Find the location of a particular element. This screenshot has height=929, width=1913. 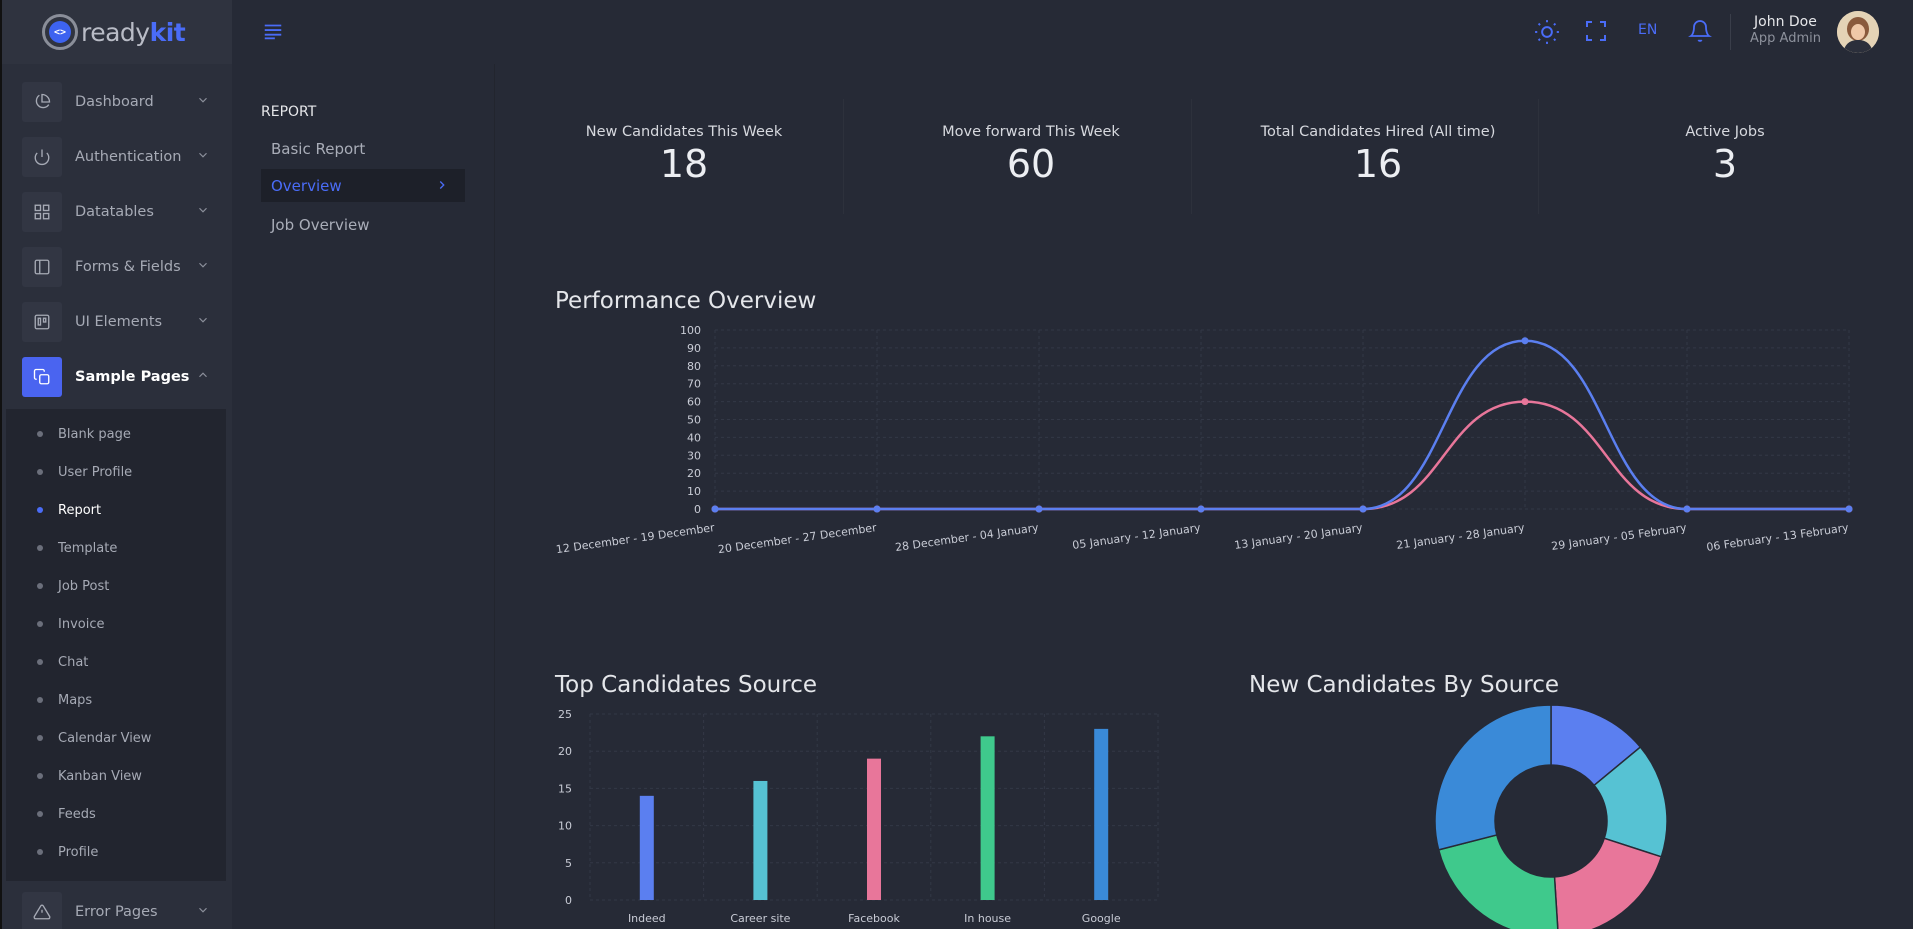

language-switcher: EN is located at coordinates (1647, 30).